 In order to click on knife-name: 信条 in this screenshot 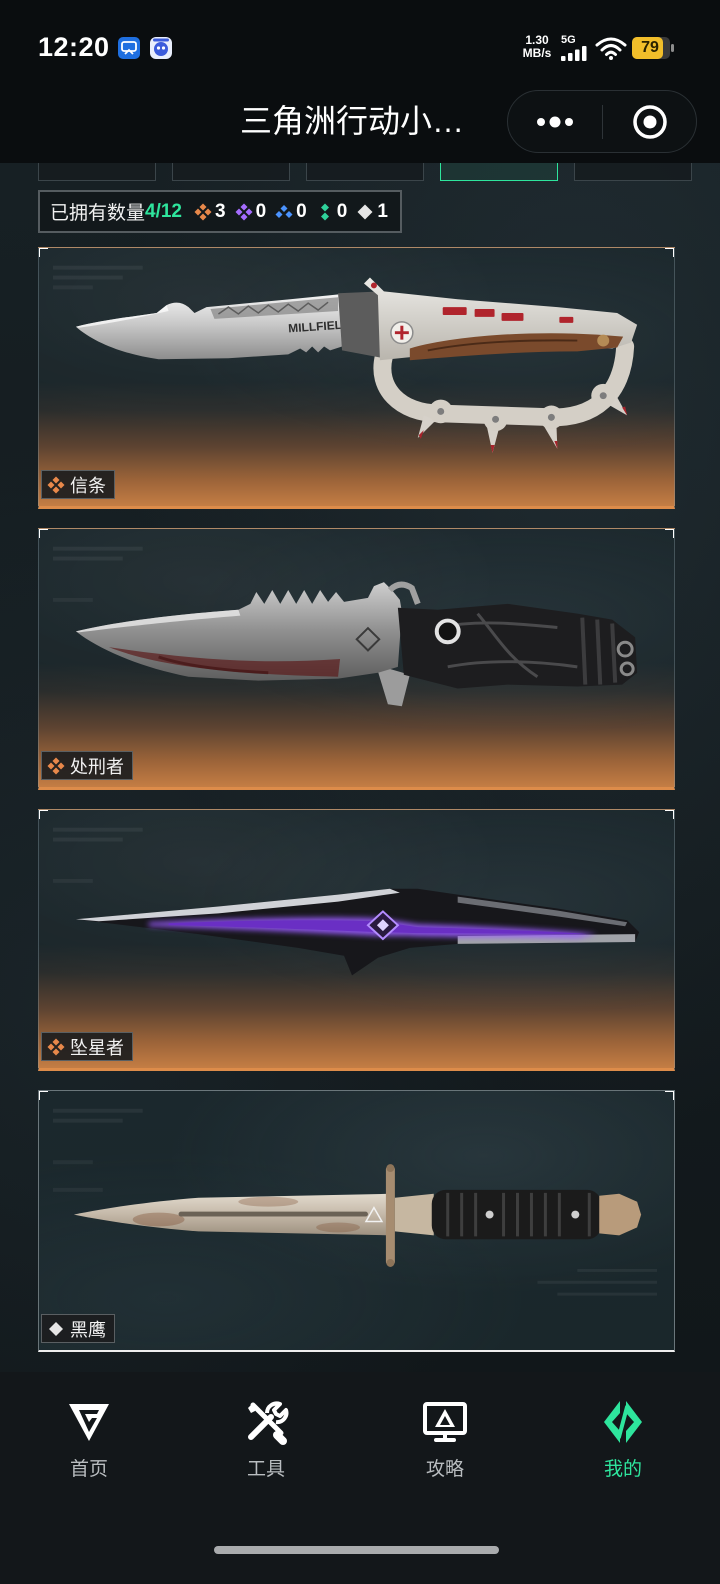, I will do `click(88, 485)`.